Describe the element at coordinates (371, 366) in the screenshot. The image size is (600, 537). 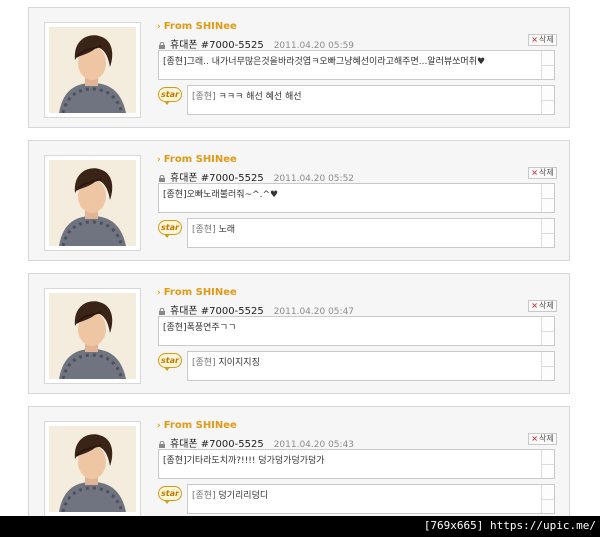
I see `reply-text: [종현] 지이지지징` at that location.